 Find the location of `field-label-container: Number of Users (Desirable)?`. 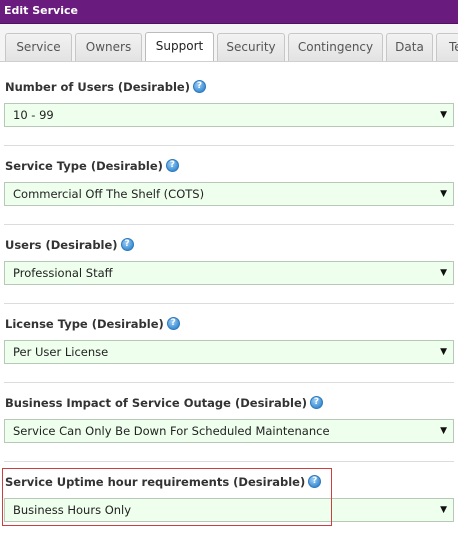

field-label-container: Number of Users (Desirable)? is located at coordinates (105, 87).